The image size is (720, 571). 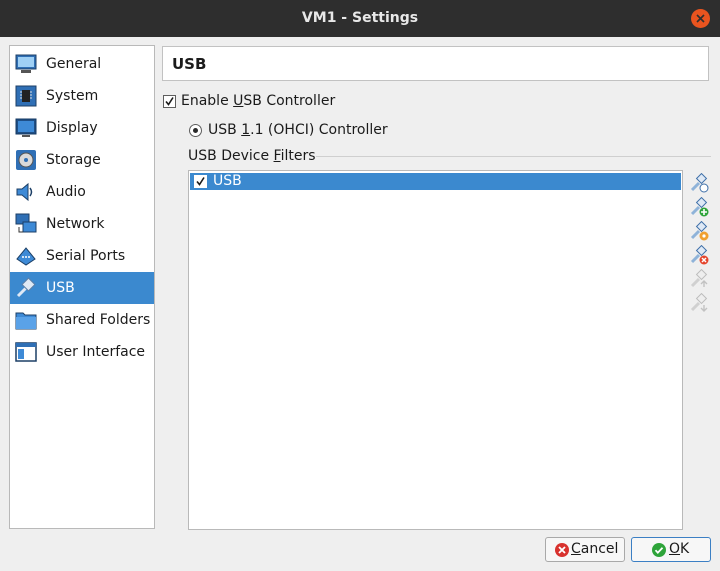 I want to click on sidebar-item-label: Audio, so click(x=66, y=192).